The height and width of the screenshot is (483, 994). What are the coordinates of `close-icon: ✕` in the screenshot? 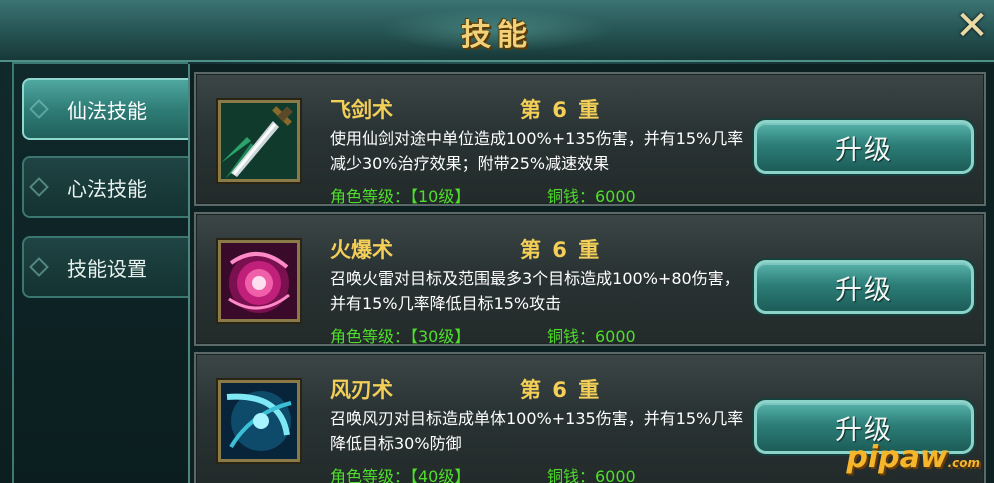 It's located at (972, 26).